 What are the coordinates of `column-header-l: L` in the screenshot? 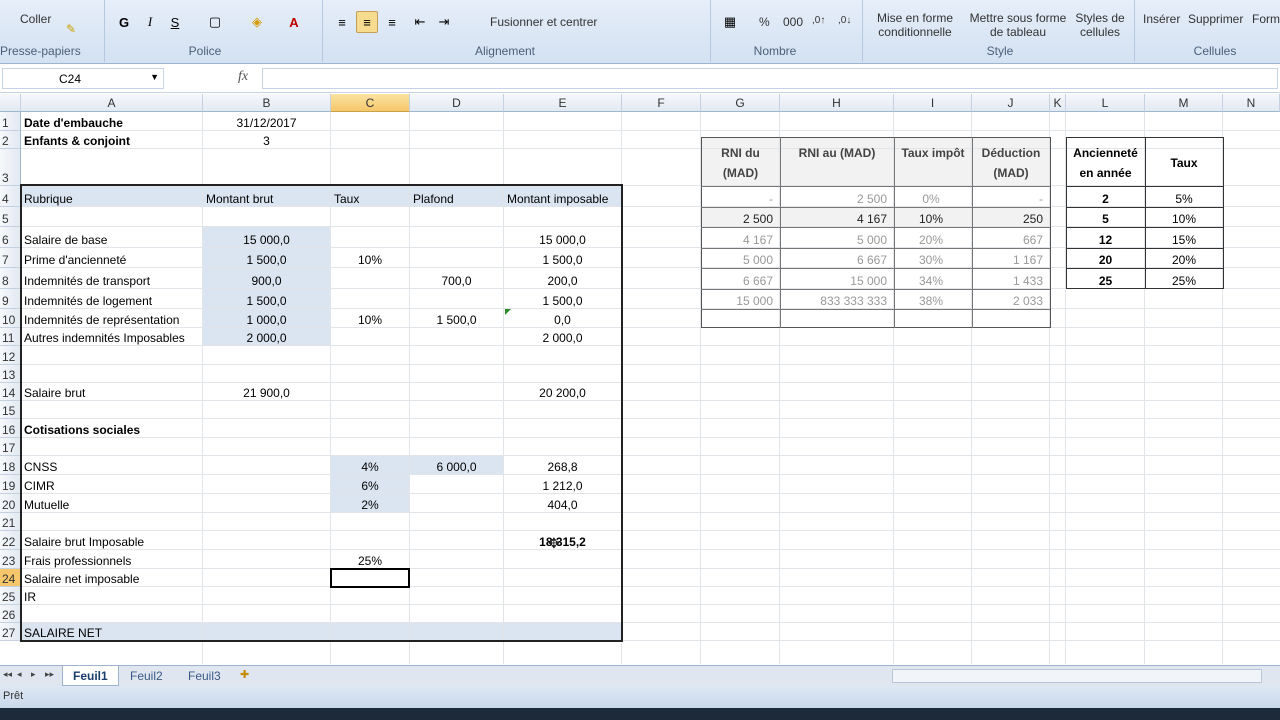 It's located at (1105, 103).